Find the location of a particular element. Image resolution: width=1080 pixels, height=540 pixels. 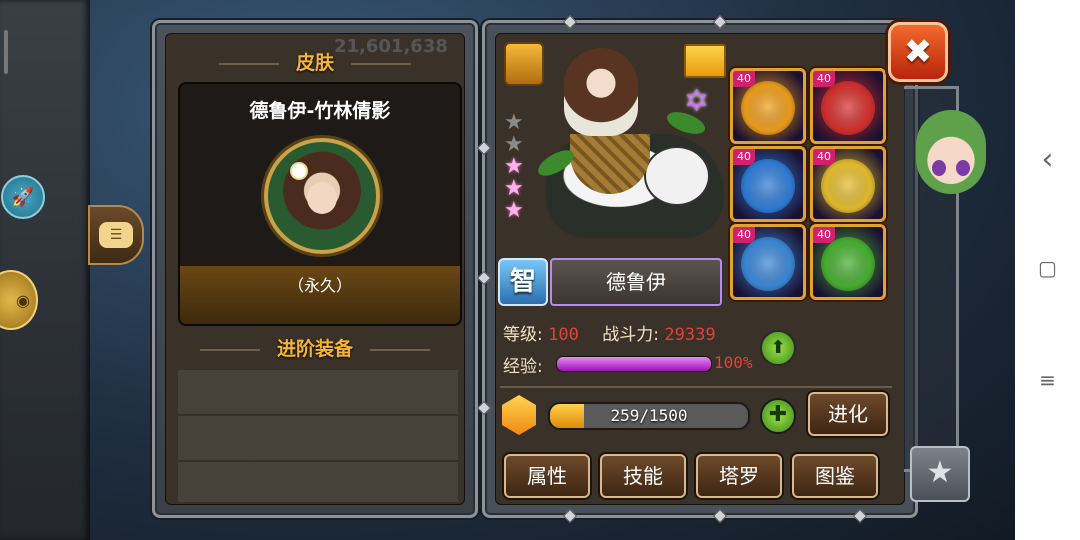

exp-bar is located at coordinates (634, 364).